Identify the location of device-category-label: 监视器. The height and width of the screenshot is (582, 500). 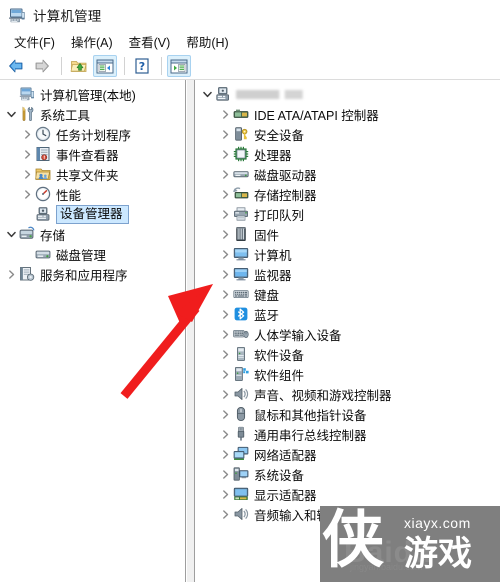
(273, 275).